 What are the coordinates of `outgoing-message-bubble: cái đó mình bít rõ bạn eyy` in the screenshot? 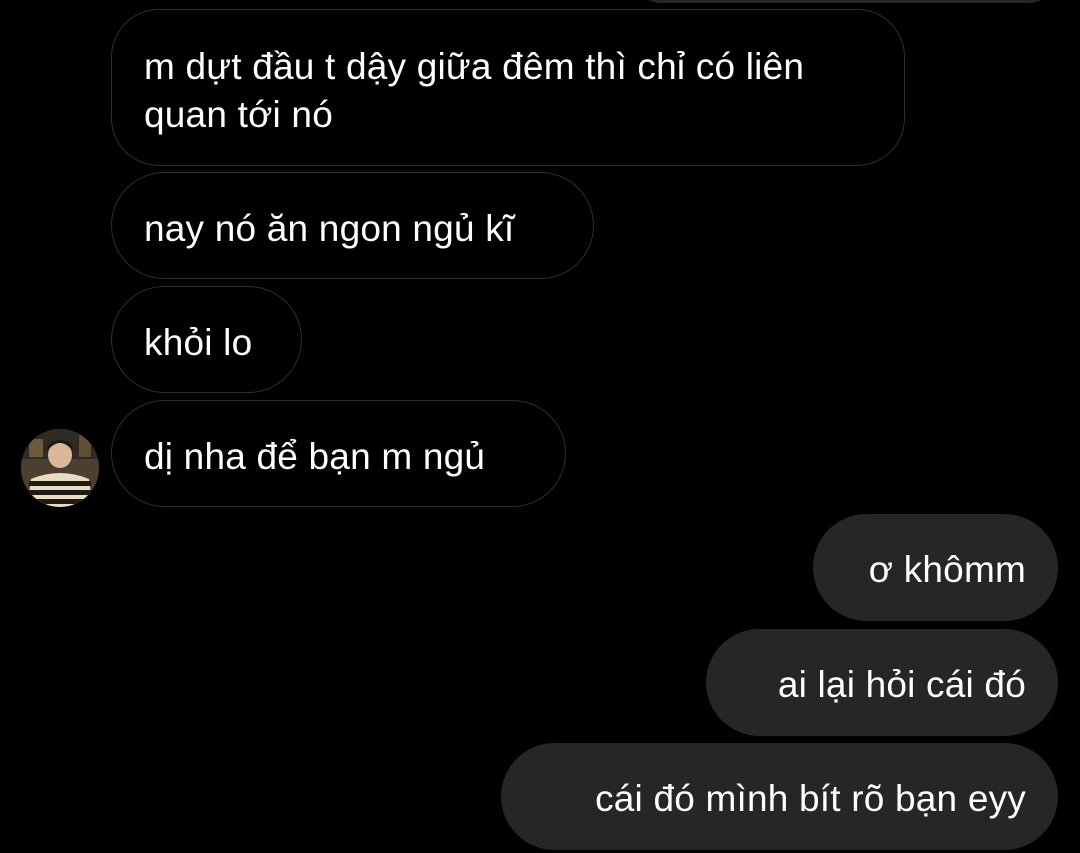 It's located at (779, 796).